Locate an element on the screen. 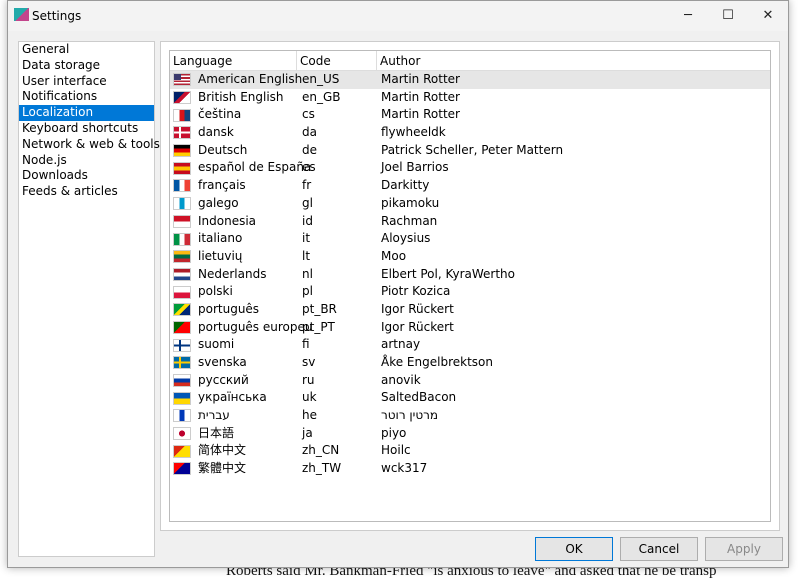 The height and width of the screenshot is (580, 800). apply-button: Apply is located at coordinates (744, 549).